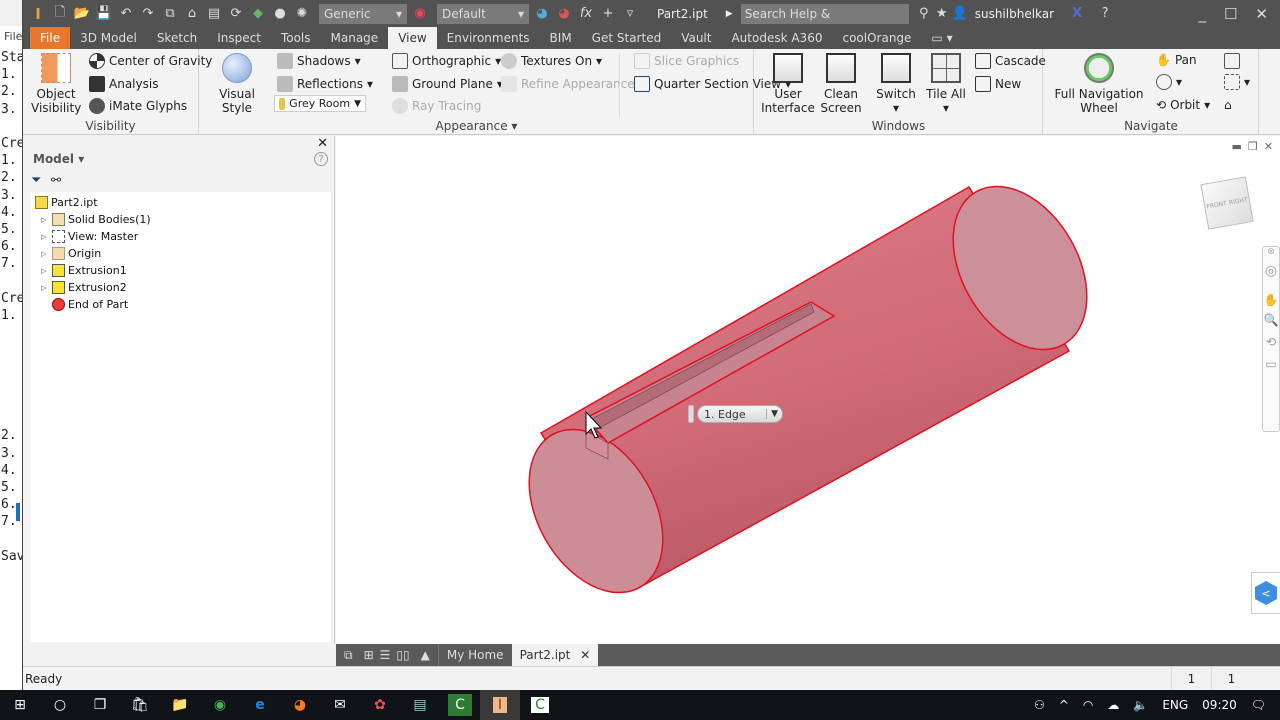  What do you see at coordinates (1237, 82) in the screenshot?
I see `zoom-all-button: ▾` at bounding box center [1237, 82].